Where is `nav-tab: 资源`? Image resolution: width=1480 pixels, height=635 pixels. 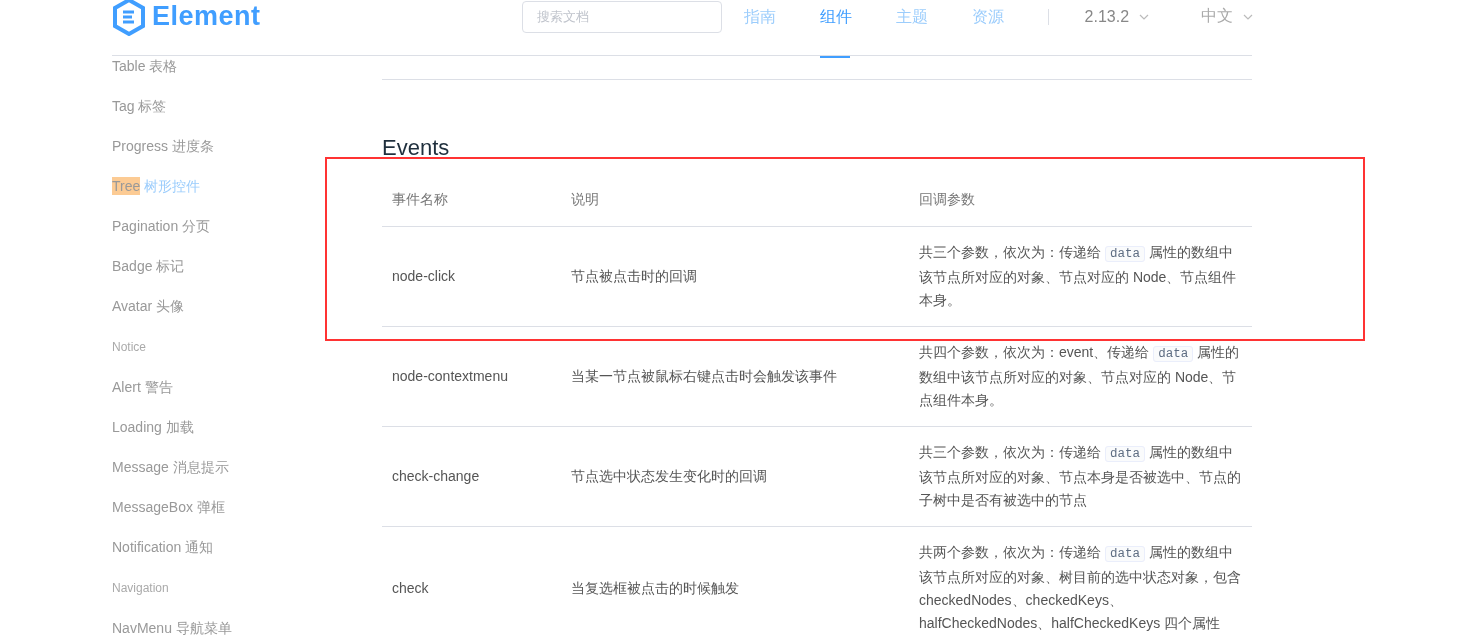
nav-tab: 资源 is located at coordinates (1009, 28).